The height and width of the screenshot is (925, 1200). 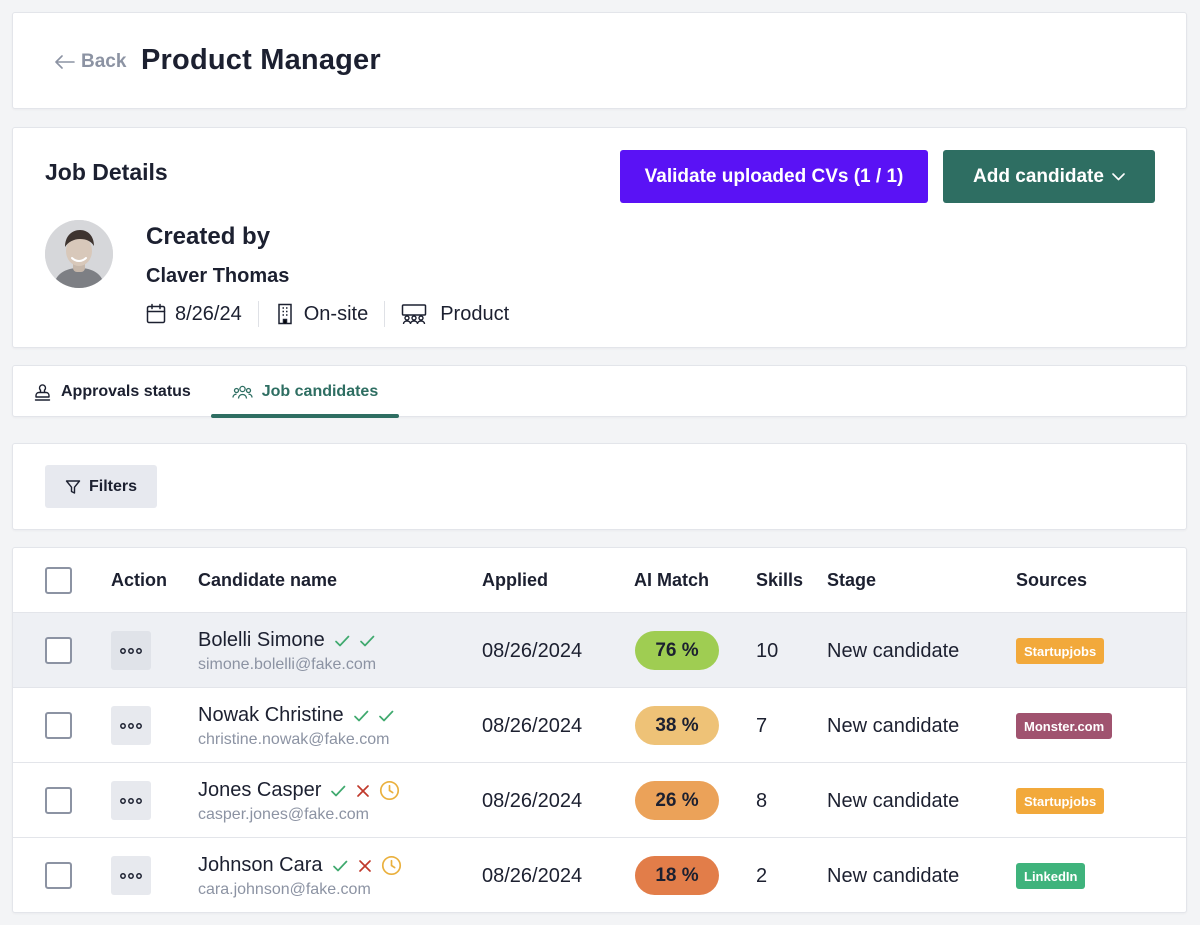 I want to click on ai-match-badge: 38 %, so click(x=677, y=725).